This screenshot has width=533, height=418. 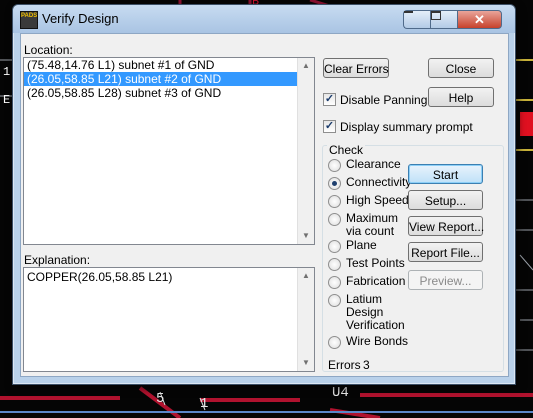 I want to click on radio-plane, so click(x=334, y=246).